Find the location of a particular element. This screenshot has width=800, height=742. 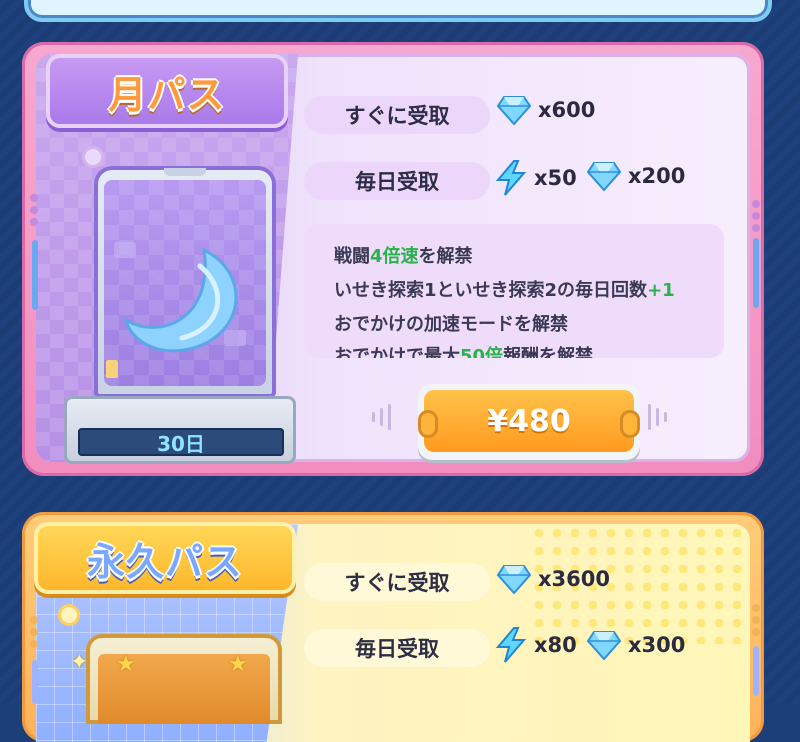

daily-gem-reward: x200 is located at coordinates (635, 176).